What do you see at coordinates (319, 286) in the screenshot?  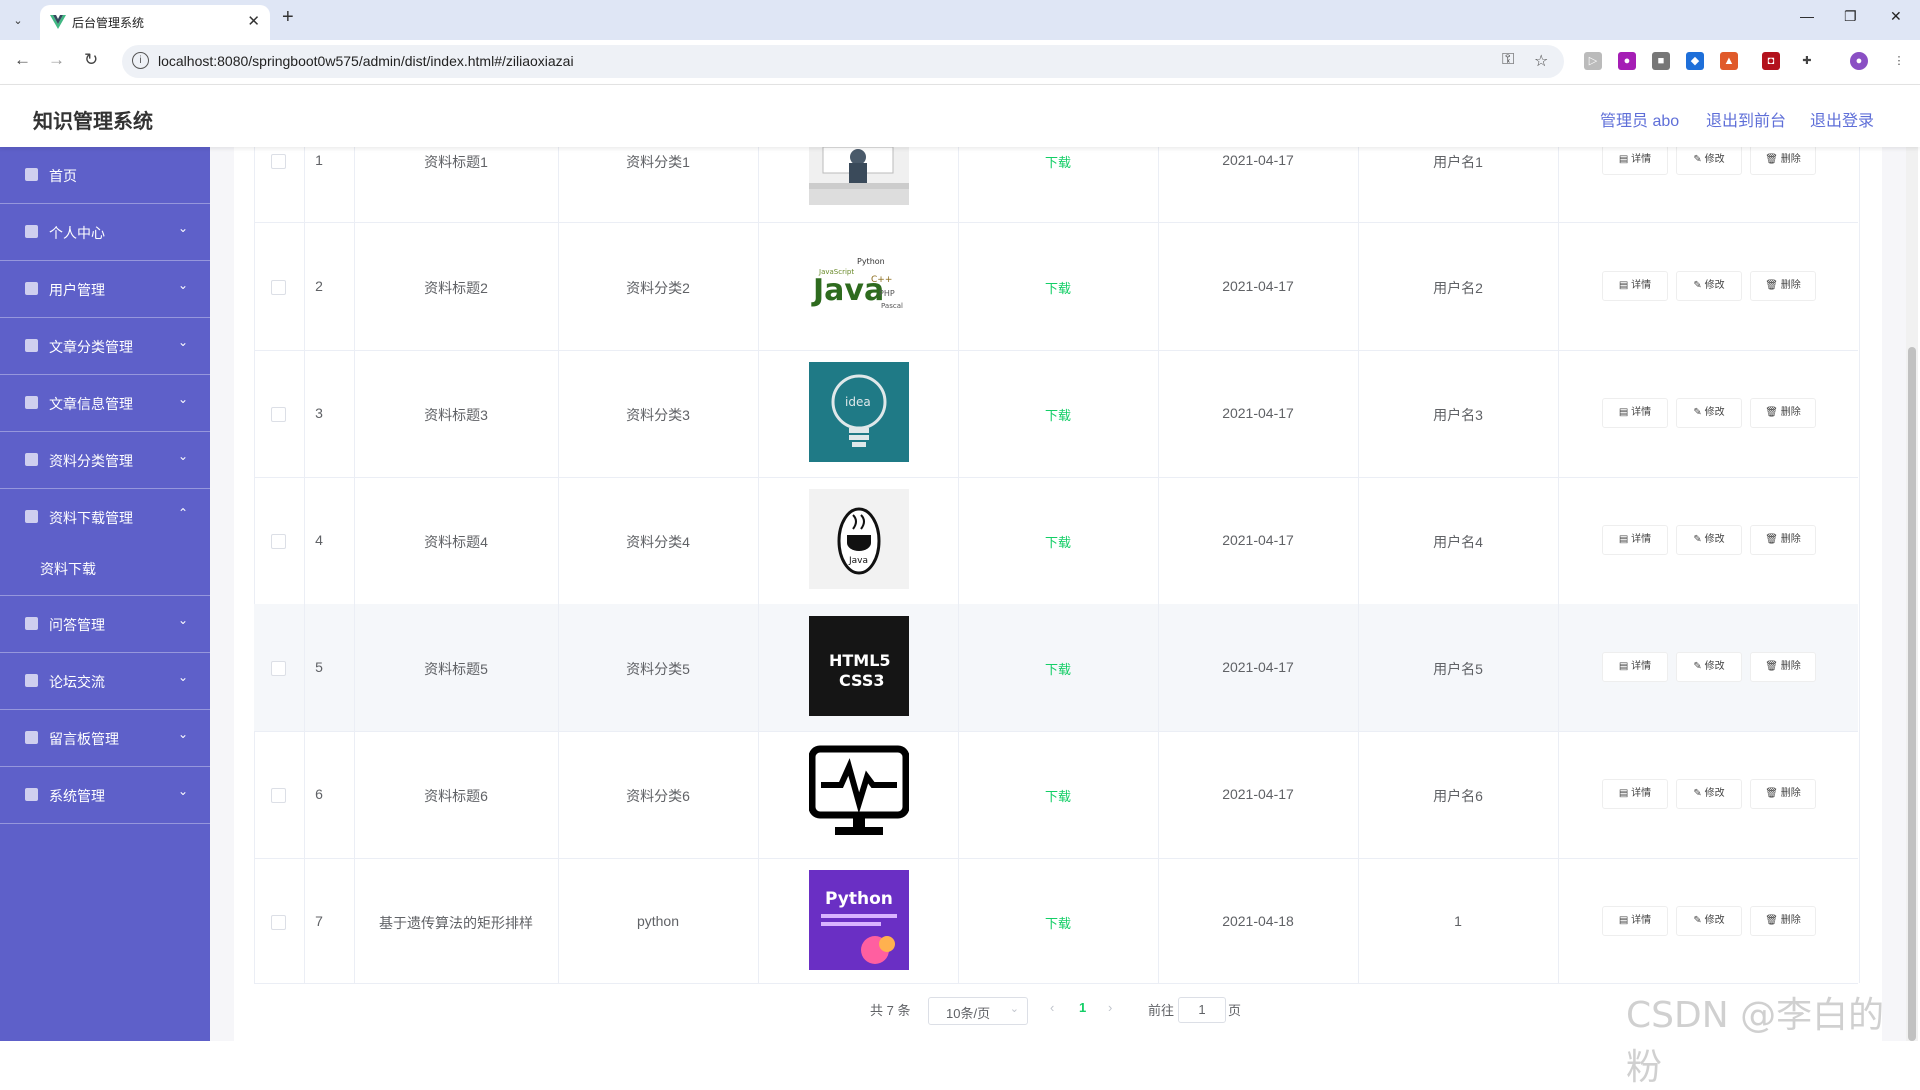 I see `row-index: 2` at bounding box center [319, 286].